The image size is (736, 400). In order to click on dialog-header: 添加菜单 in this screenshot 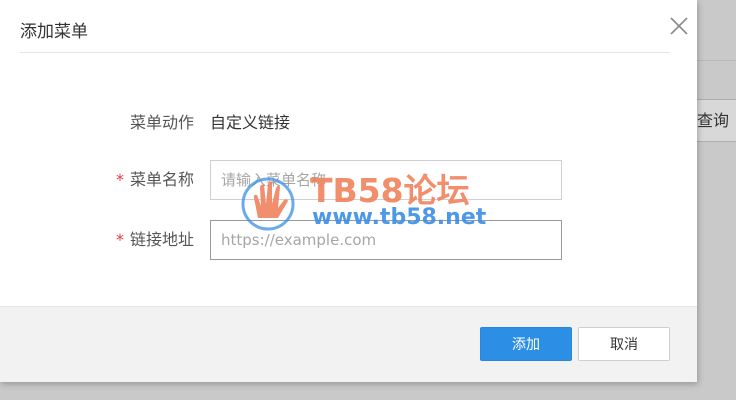, I will do `click(354, 26)`.